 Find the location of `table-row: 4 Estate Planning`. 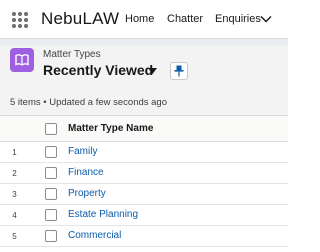

table-row: 4 Estate Planning is located at coordinates (144, 215).